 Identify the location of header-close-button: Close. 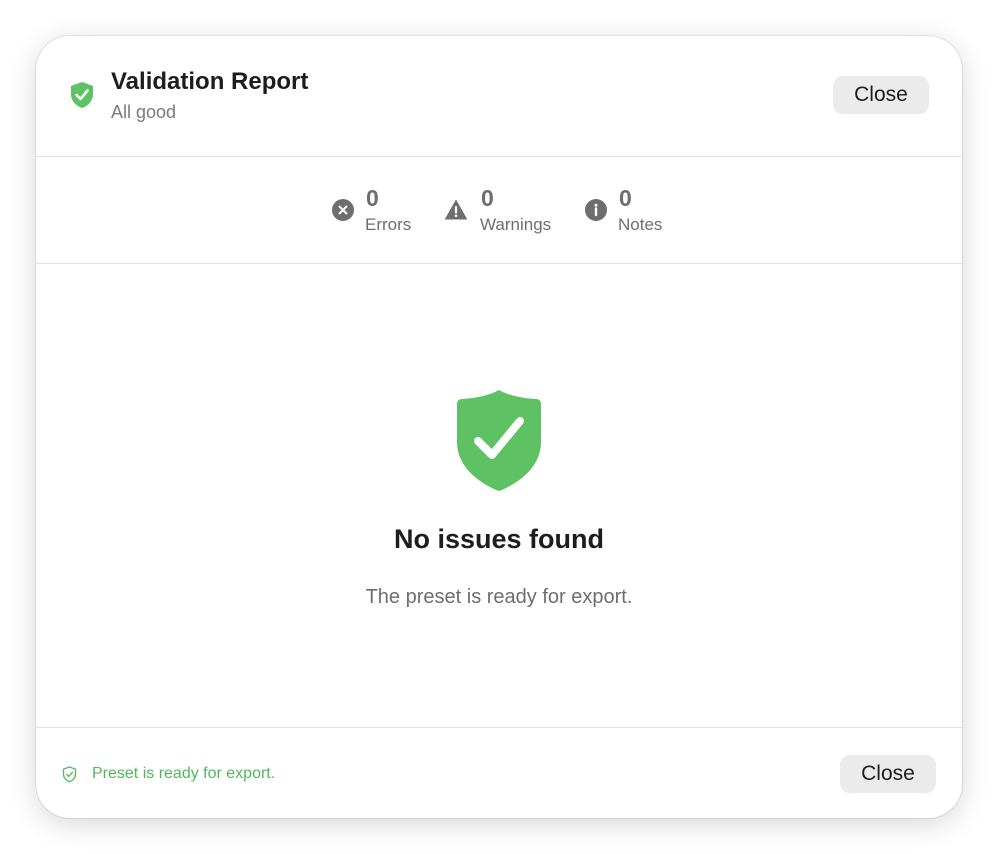
(881, 95).